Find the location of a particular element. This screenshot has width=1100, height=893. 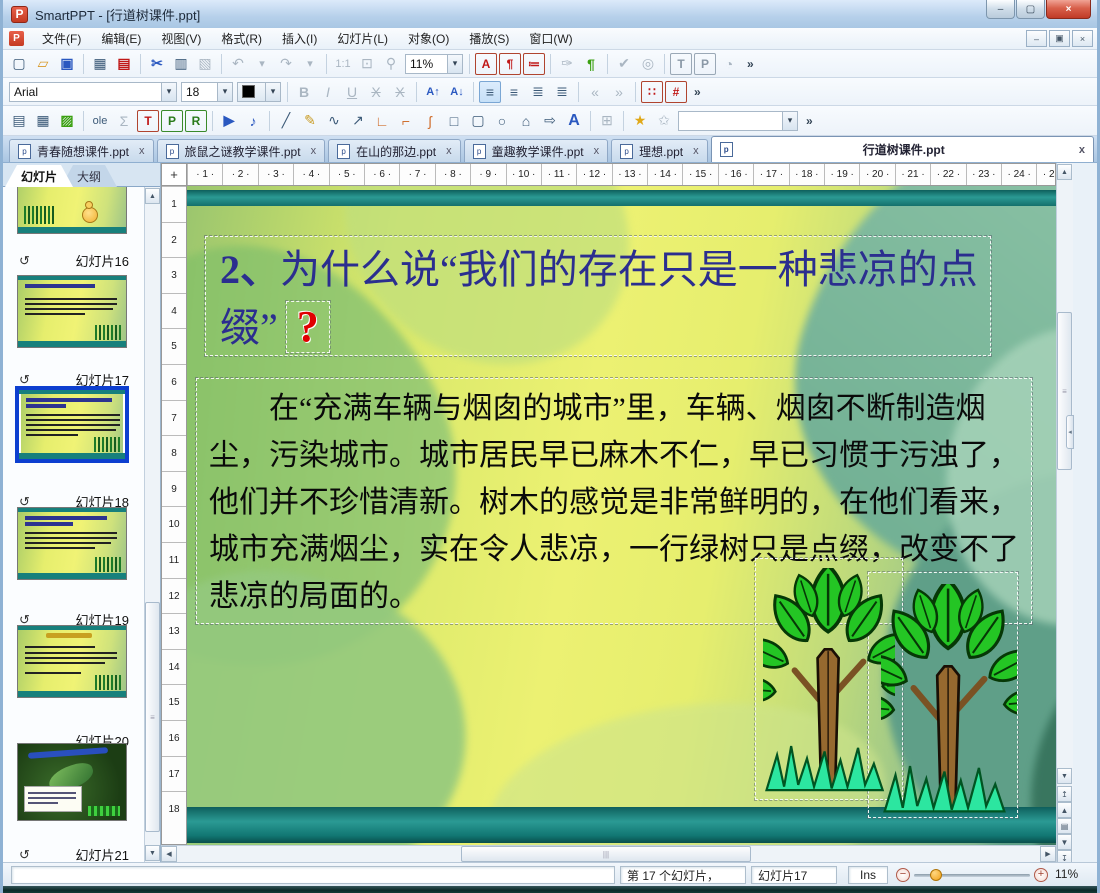

panel-collapse-handle: ◂ is located at coordinates (1070, 432).